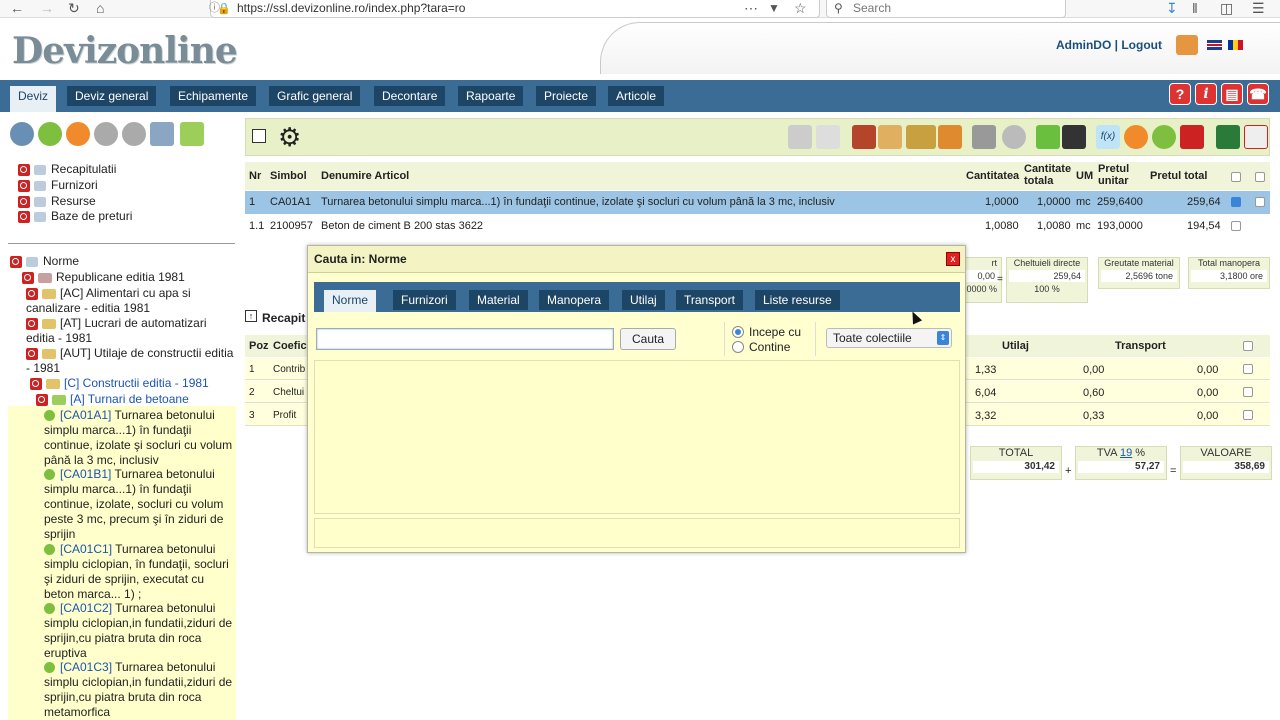 The height and width of the screenshot is (720, 1280). What do you see at coordinates (106, 134) in the screenshot?
I see `move-up-icon` at bounding box center [106, 134].